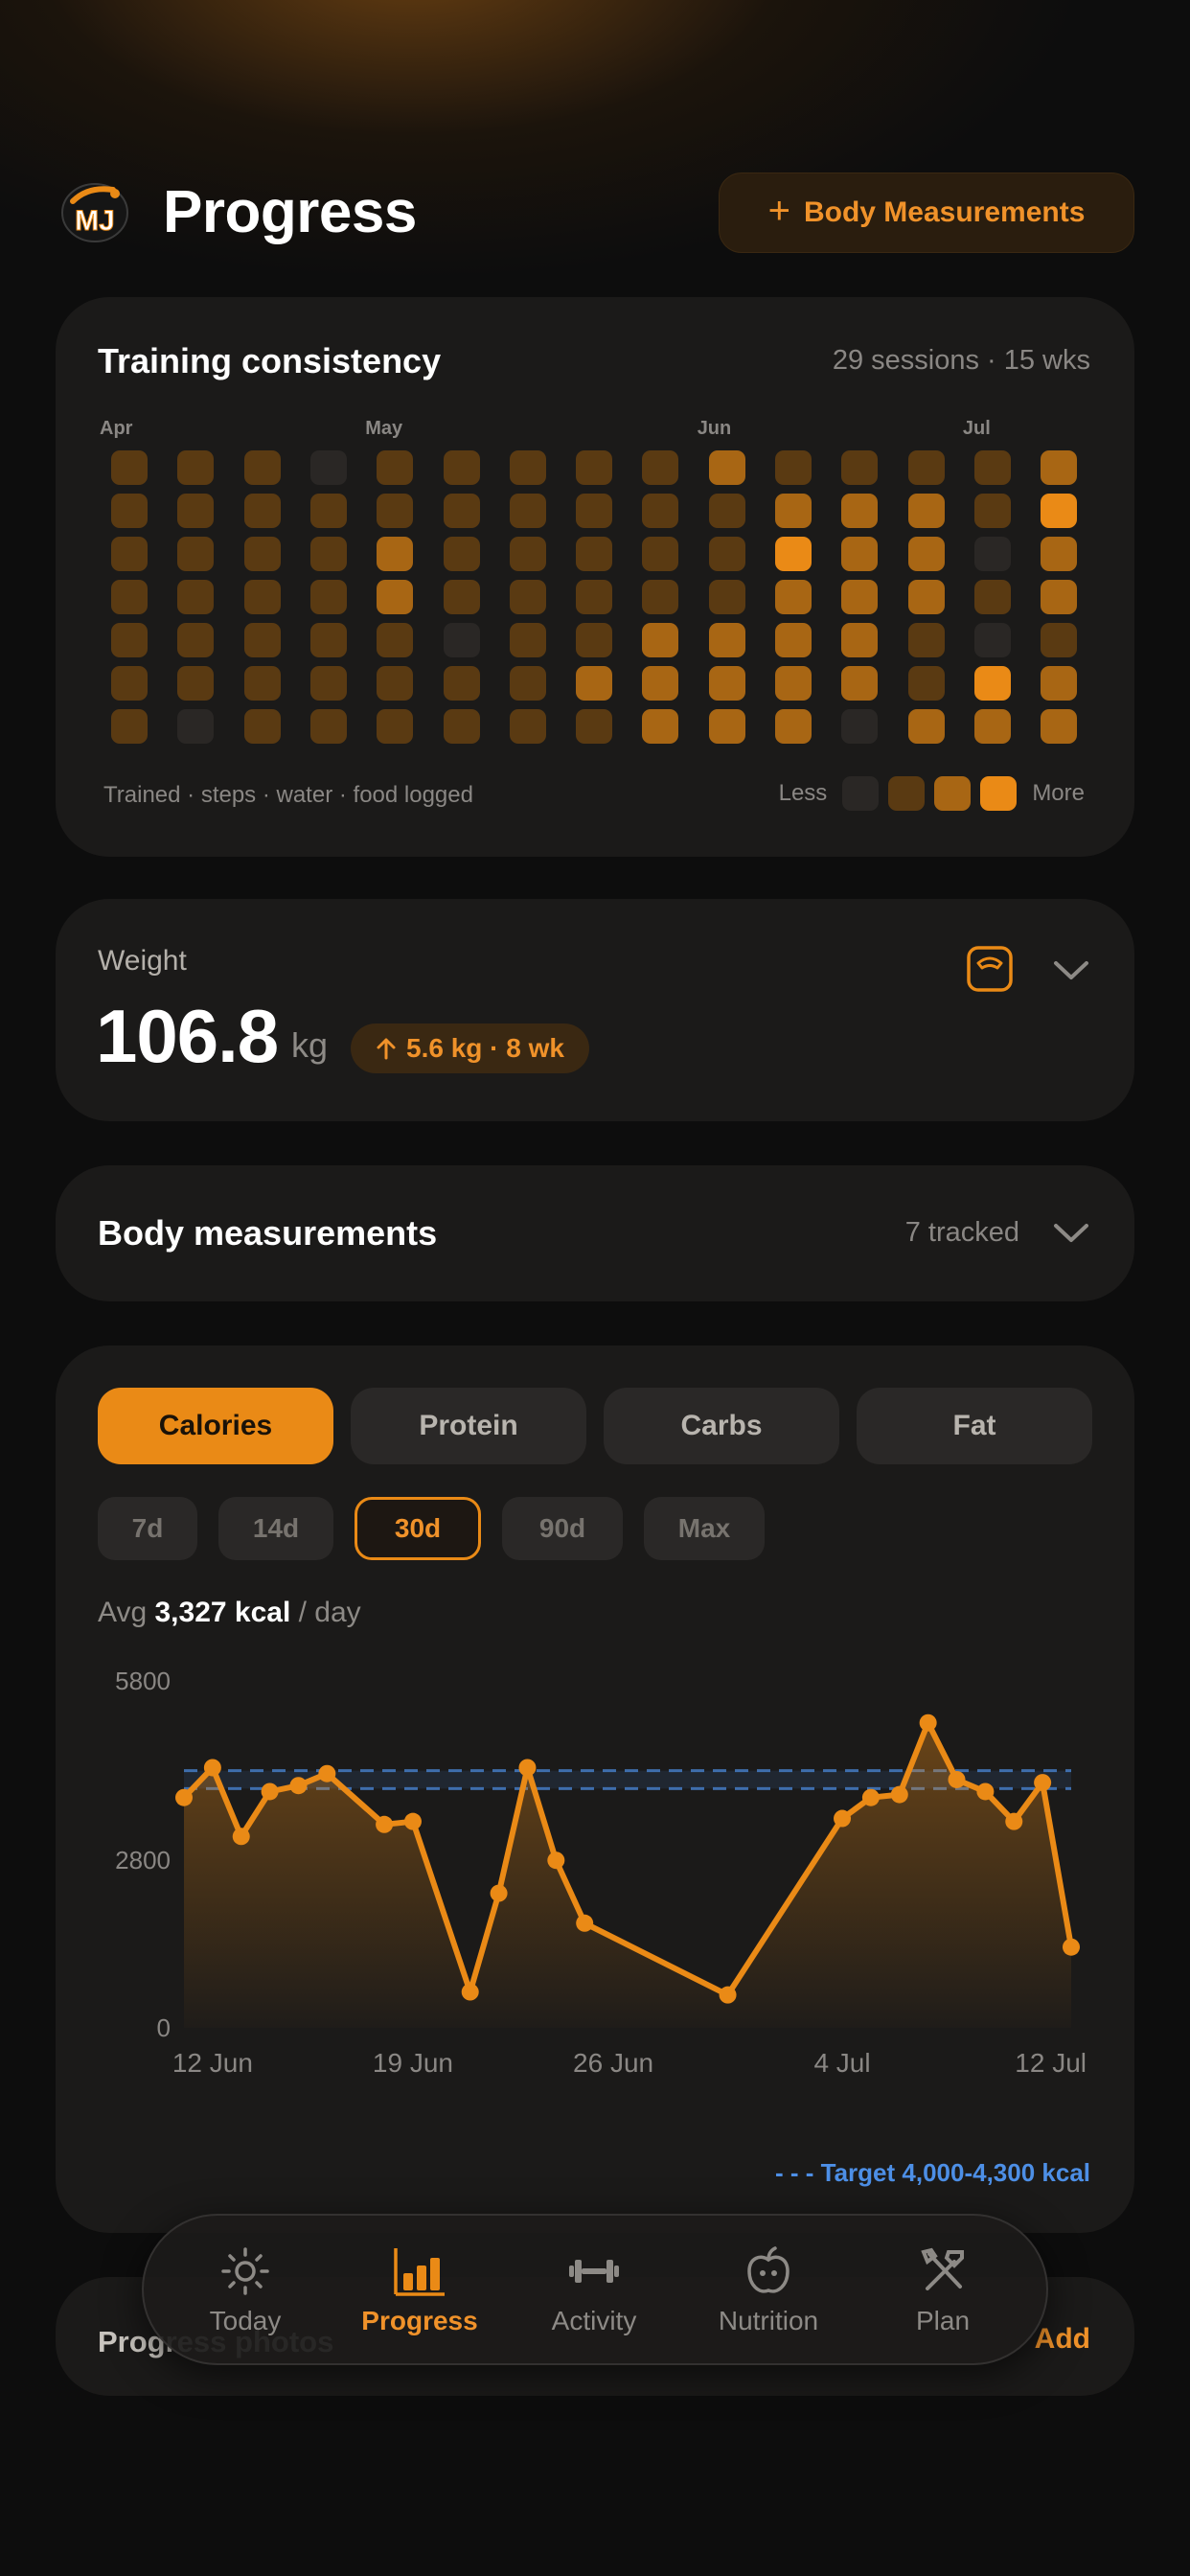 This screenshot has width=1190, height=2576. What do you see at coordinates (276, 1529) in the screenshot?
I see `range-14d: 14d` at bounding box center [276, 1529].